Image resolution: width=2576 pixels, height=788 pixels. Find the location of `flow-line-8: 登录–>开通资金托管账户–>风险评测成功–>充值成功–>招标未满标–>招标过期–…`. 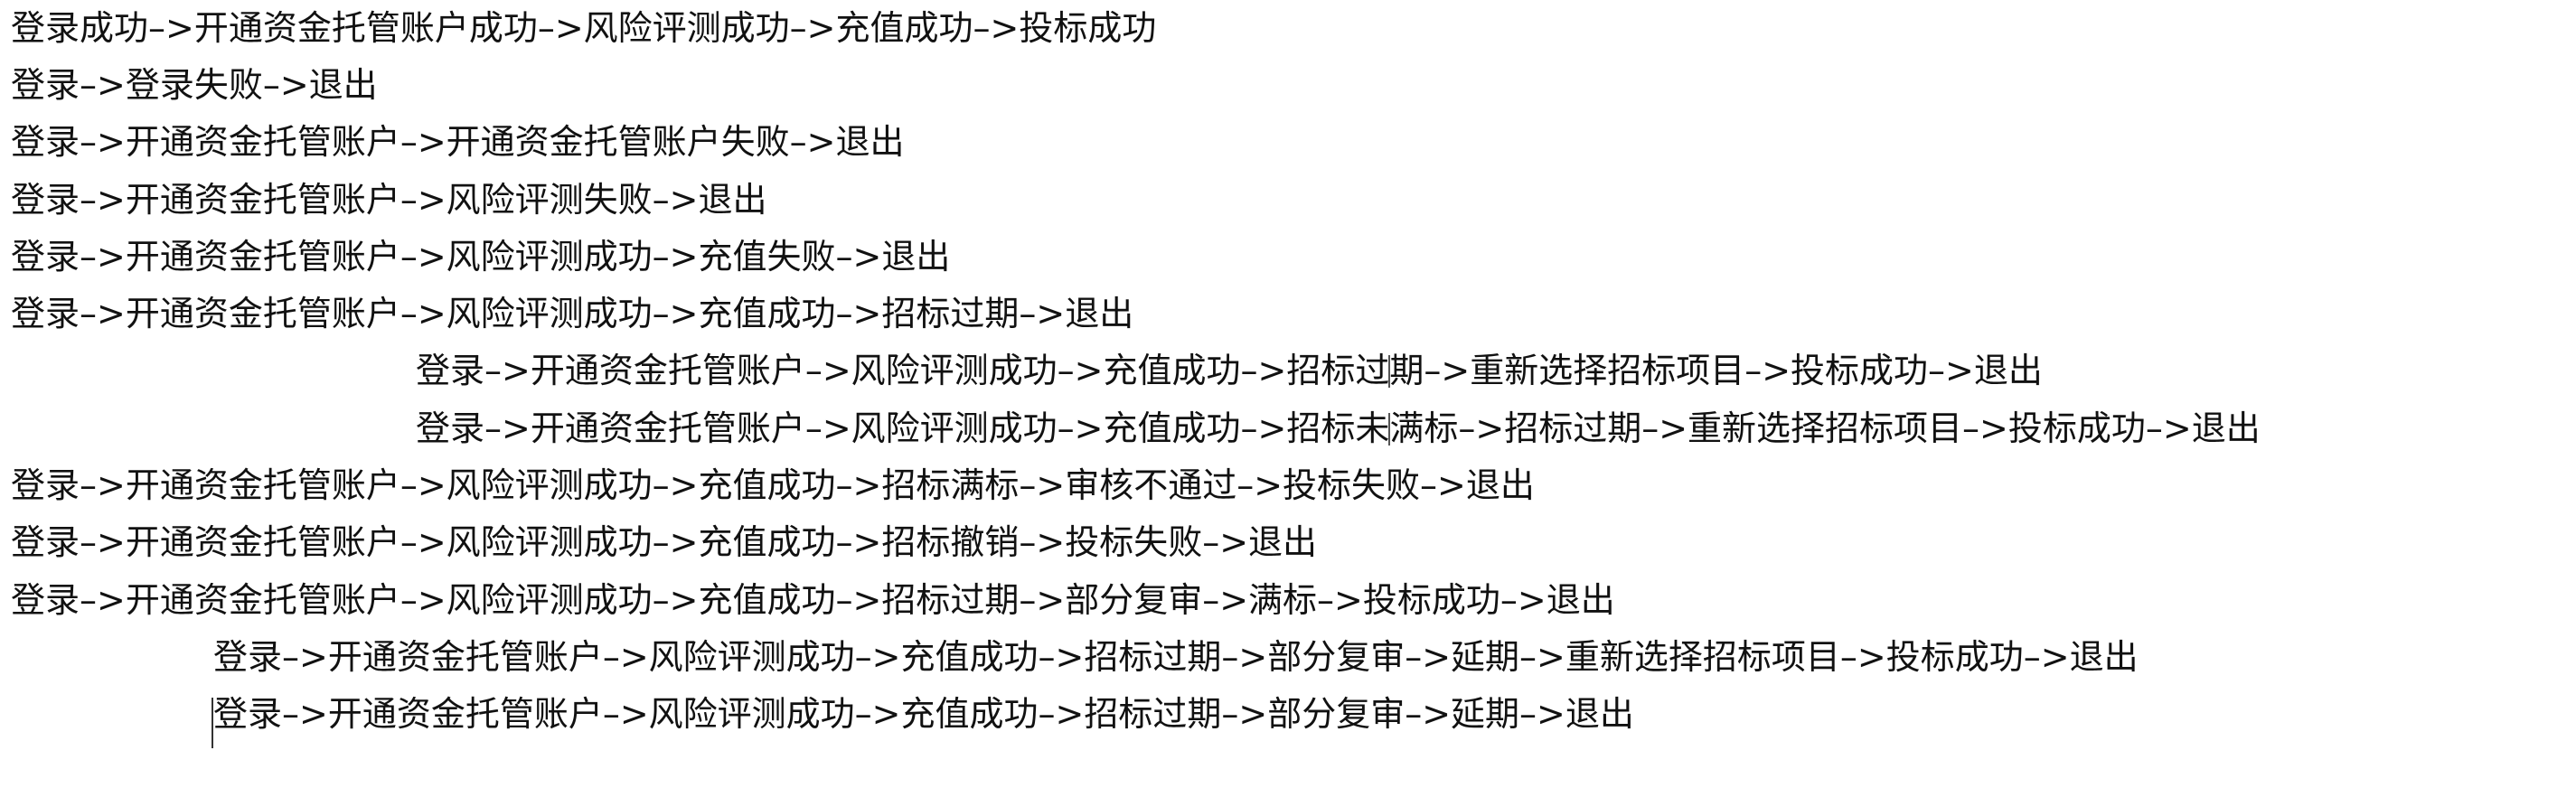

flow-line-8: 登录–>开通资金托管账户–>风险评测成功–>充值成功–>招标未满标–>招标过期–… is located at coordinates (1339, 428).